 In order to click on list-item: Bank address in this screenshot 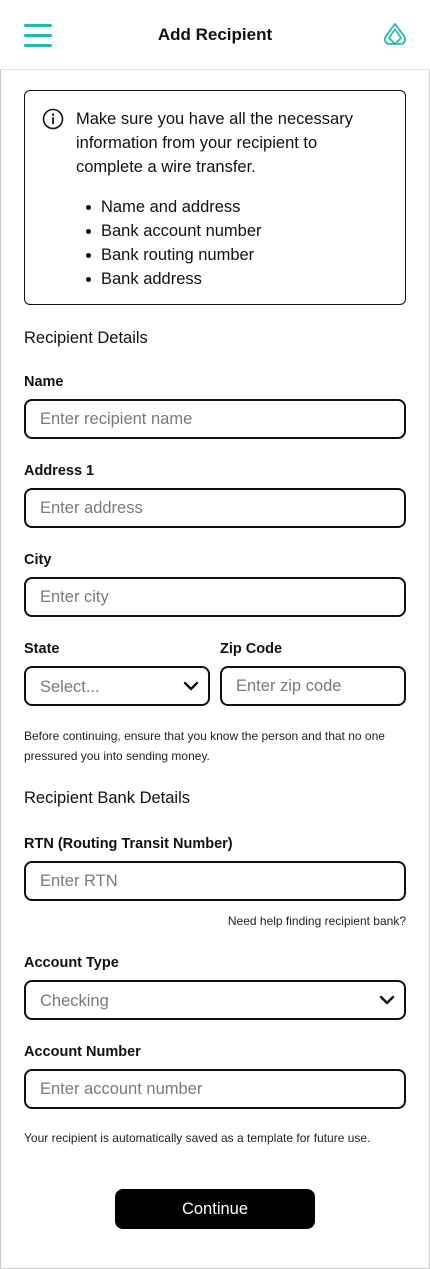, I will do `click(171, 279)`.